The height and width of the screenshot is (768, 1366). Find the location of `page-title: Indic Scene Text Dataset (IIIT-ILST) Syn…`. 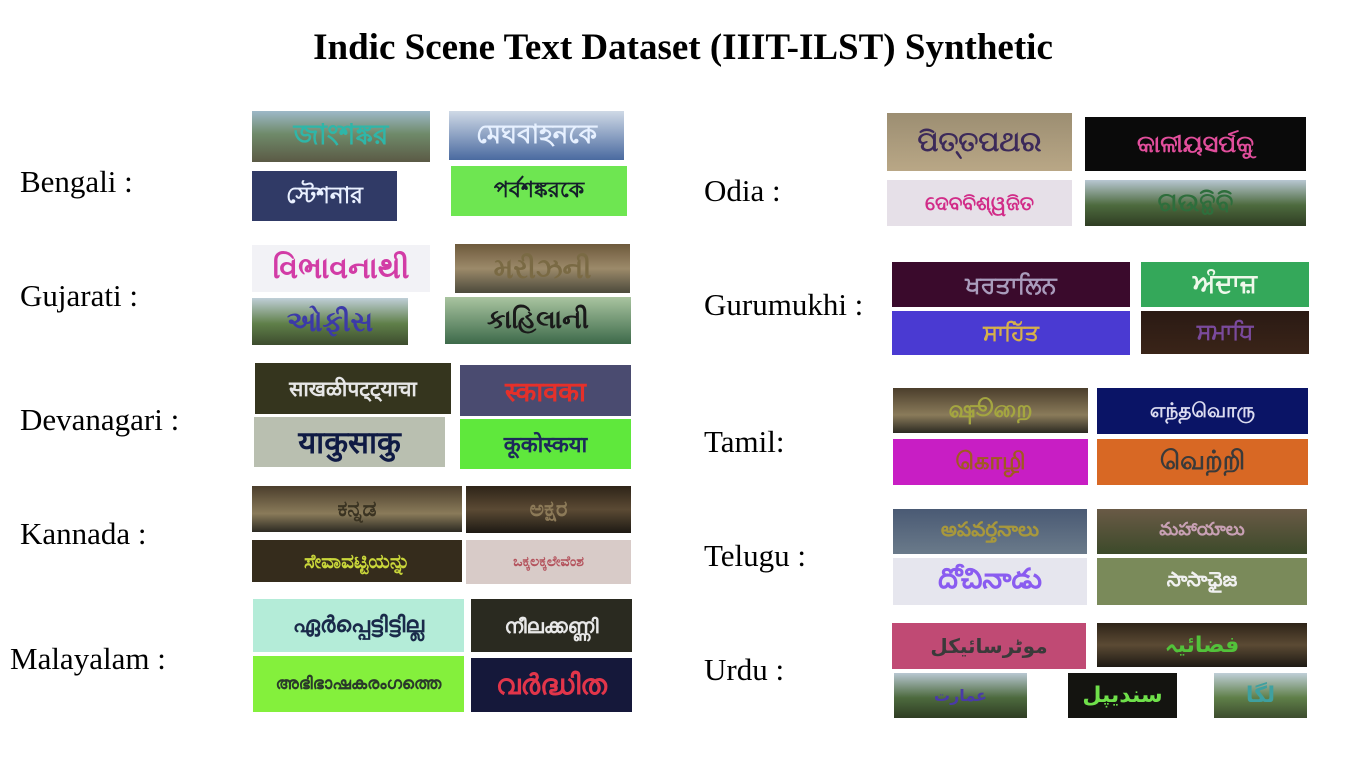

page-title: Indic Scene Text Dataset (IIIT-ILST) Syn… is located at coordinates (683, 47).